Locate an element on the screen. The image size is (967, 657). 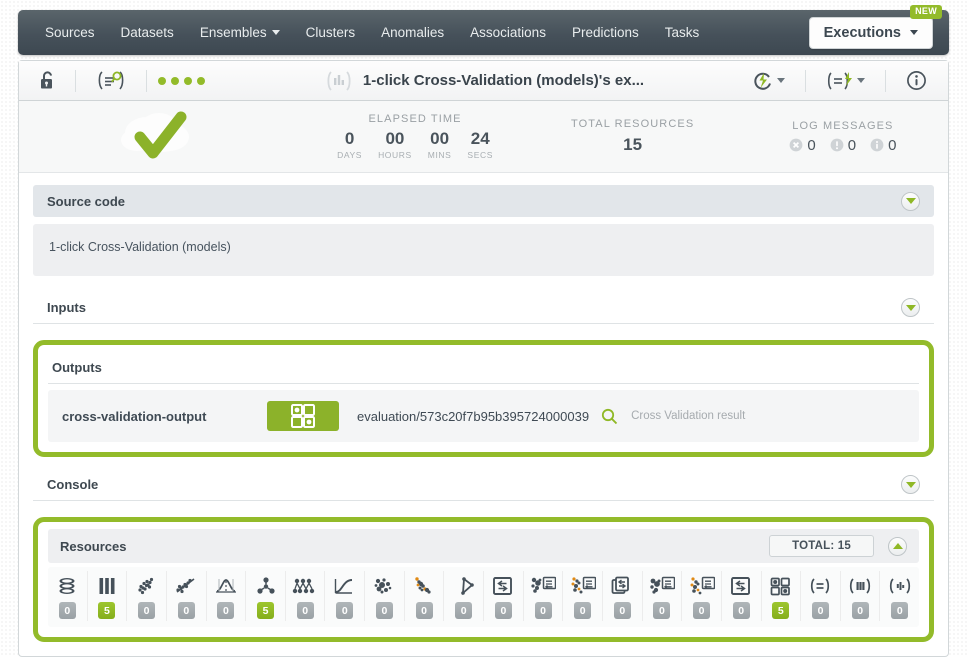
executions-dropdown-button: Executions is located at coordinates (870, 32).